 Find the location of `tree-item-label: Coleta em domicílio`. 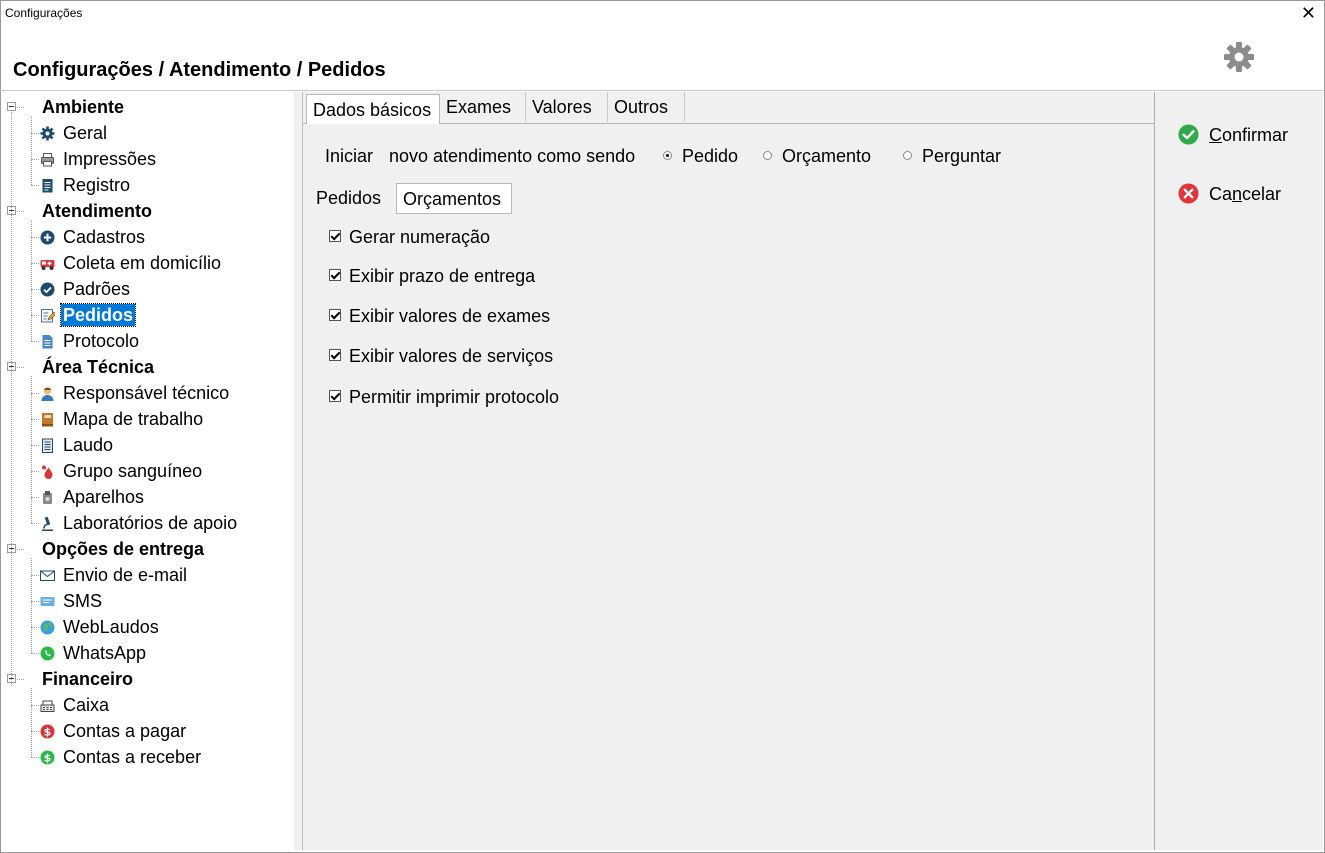

tree-item-label: Coleta em domicílio is located at coordinates (142, 263).